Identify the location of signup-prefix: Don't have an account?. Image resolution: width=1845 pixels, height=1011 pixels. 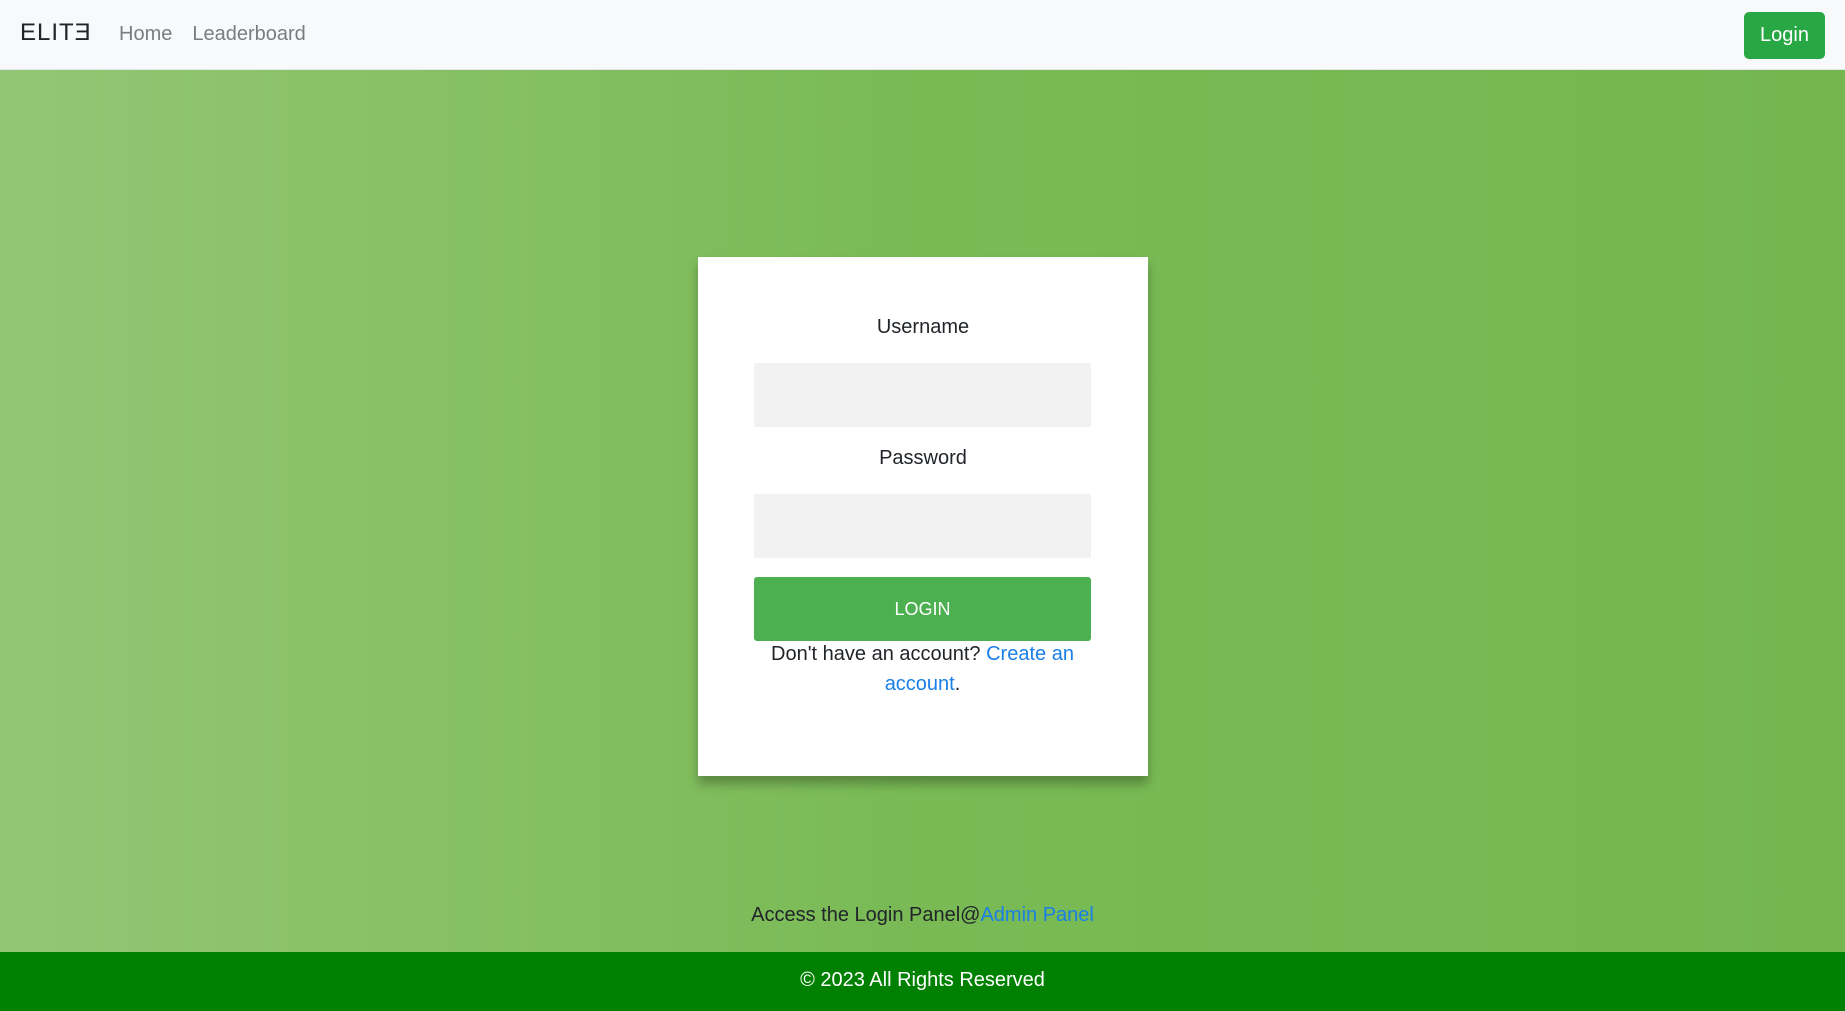
(879, 654).